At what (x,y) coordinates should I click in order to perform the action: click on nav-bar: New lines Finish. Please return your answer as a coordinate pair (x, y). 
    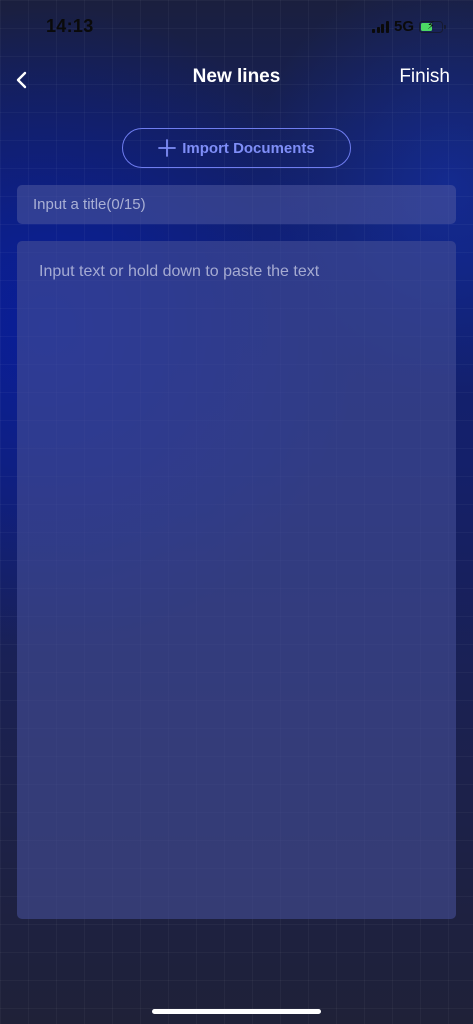
    Looking at the image, I should click on (236, 78).